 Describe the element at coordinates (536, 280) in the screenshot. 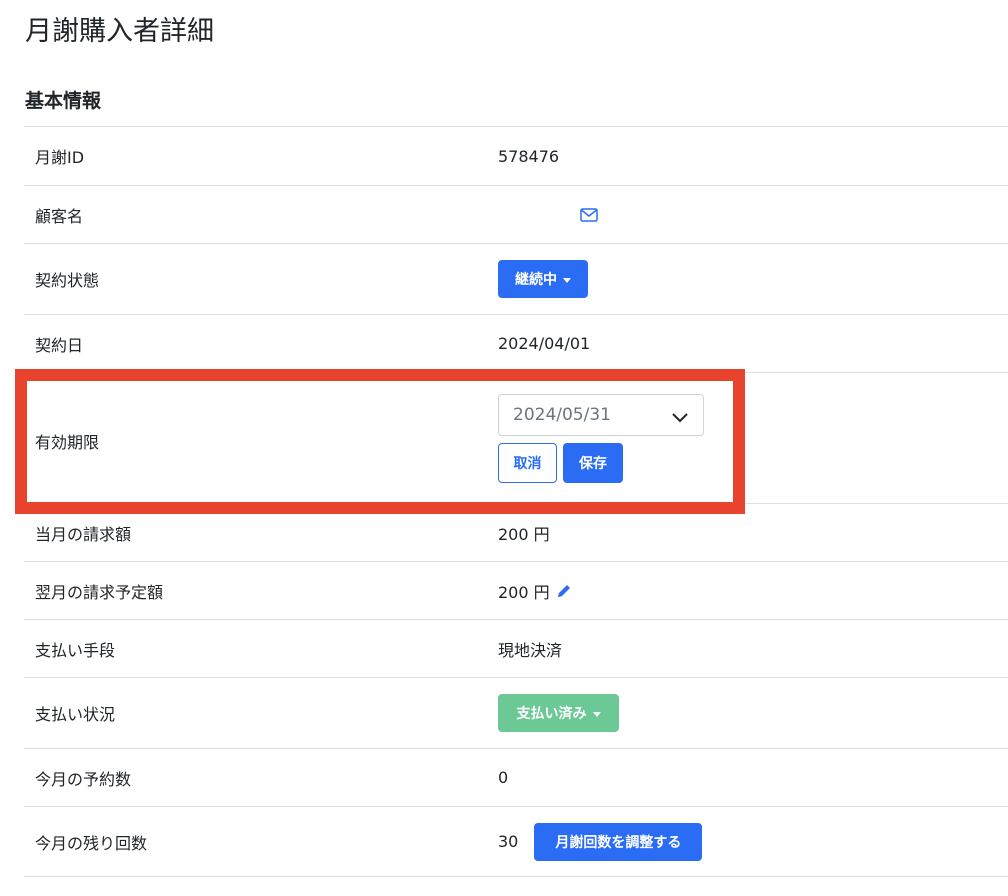

I see `button-label: 継続中` at that location.